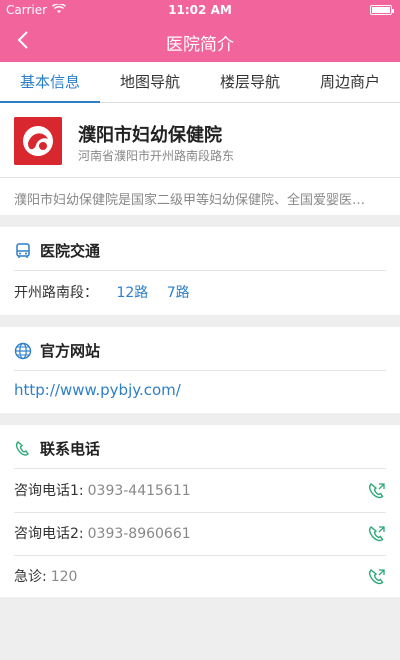 The width and height of the screenshot is (400, 660). What do you see at coordinates (150, 82) in the screenshot?
I see `tab-map-navigation: 地图导航` at bounding box center [150, 82].